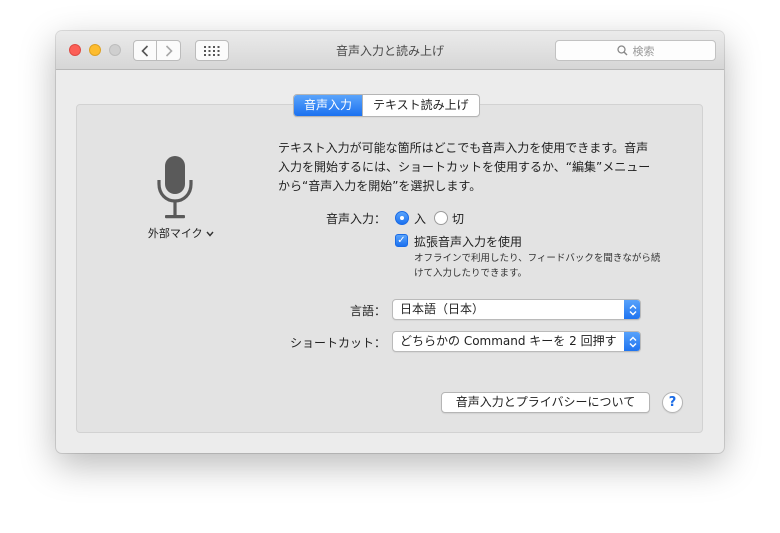  Describe the element at coordinates (175, 233) in the screenshot. I see `mic-source-label: 外部マイク` at that location.